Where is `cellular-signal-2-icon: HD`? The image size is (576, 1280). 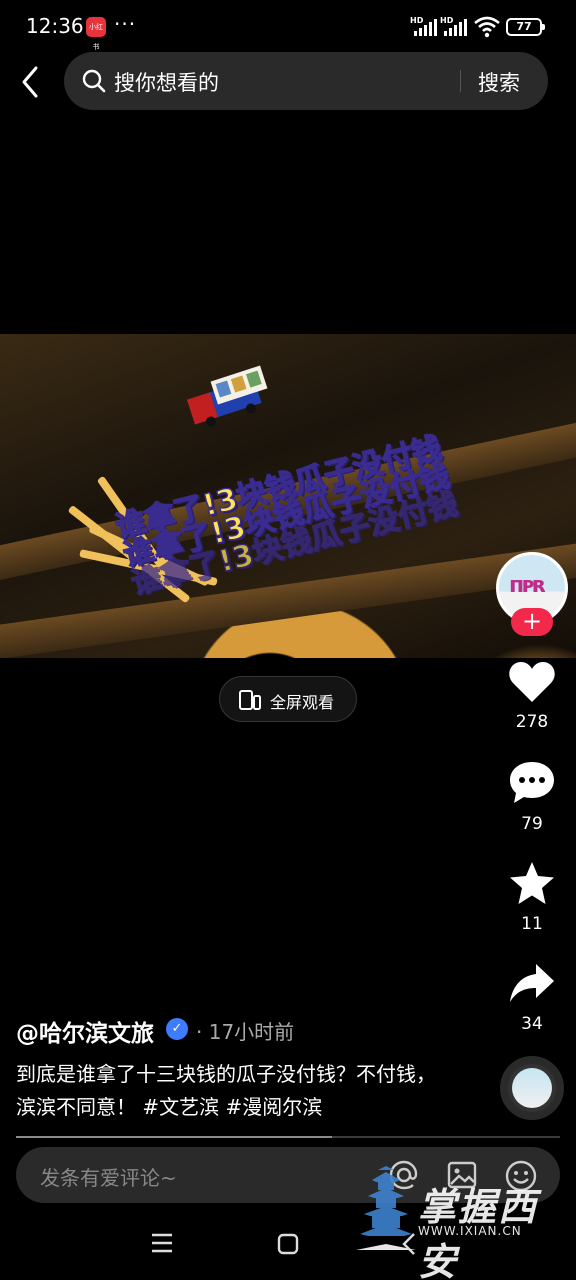 cellular-signal-2-icon: HD is located at coordinates (454, 26).